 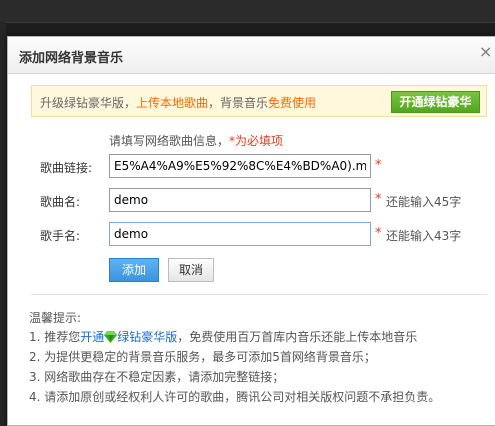 What do you see at coordinates (134, 270) in the screenshot?
I see `add-button: 添加` at bounding box center [134, 270].